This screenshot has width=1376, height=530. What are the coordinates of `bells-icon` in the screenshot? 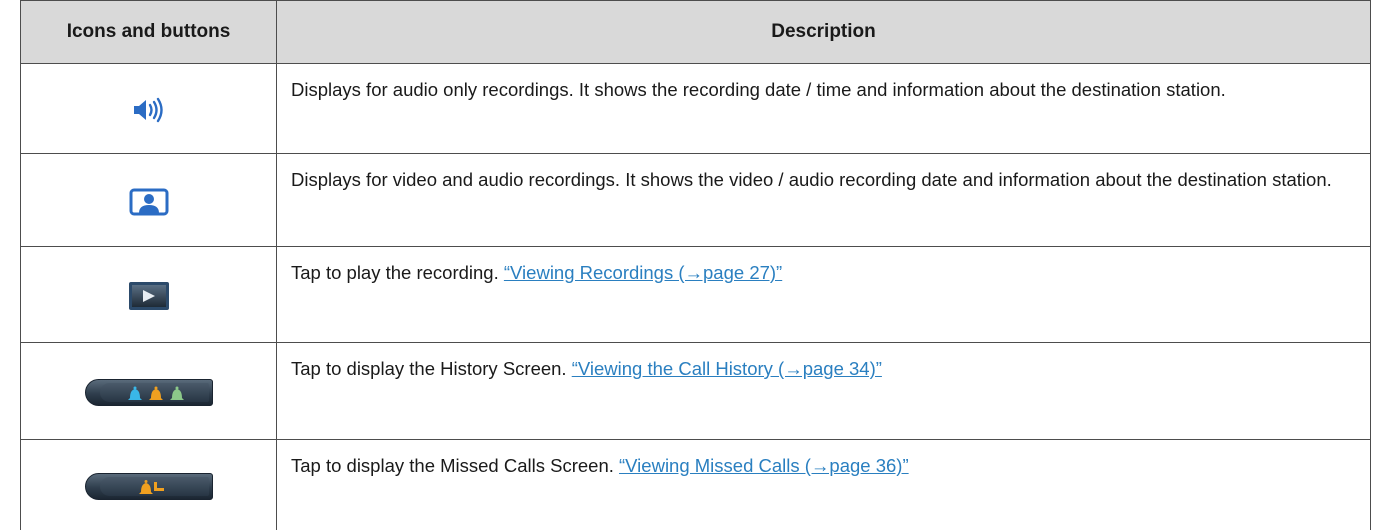 It's located at (158, 393).